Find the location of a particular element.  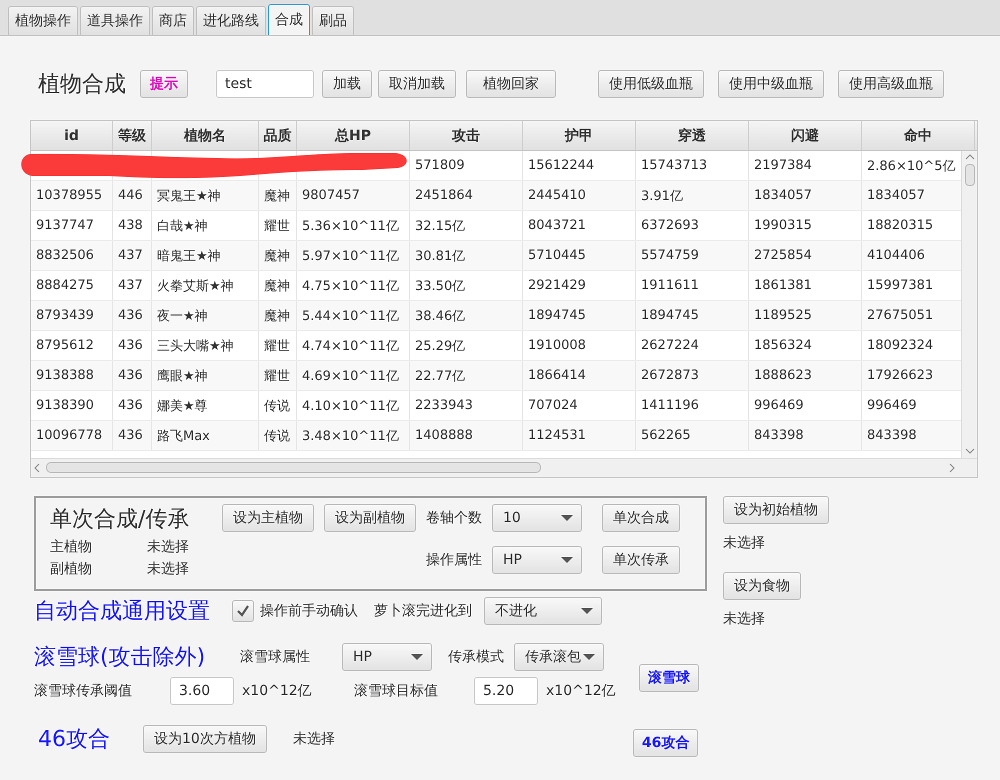

field-label: 卷轴个数 is located at coordinates (454, 518).